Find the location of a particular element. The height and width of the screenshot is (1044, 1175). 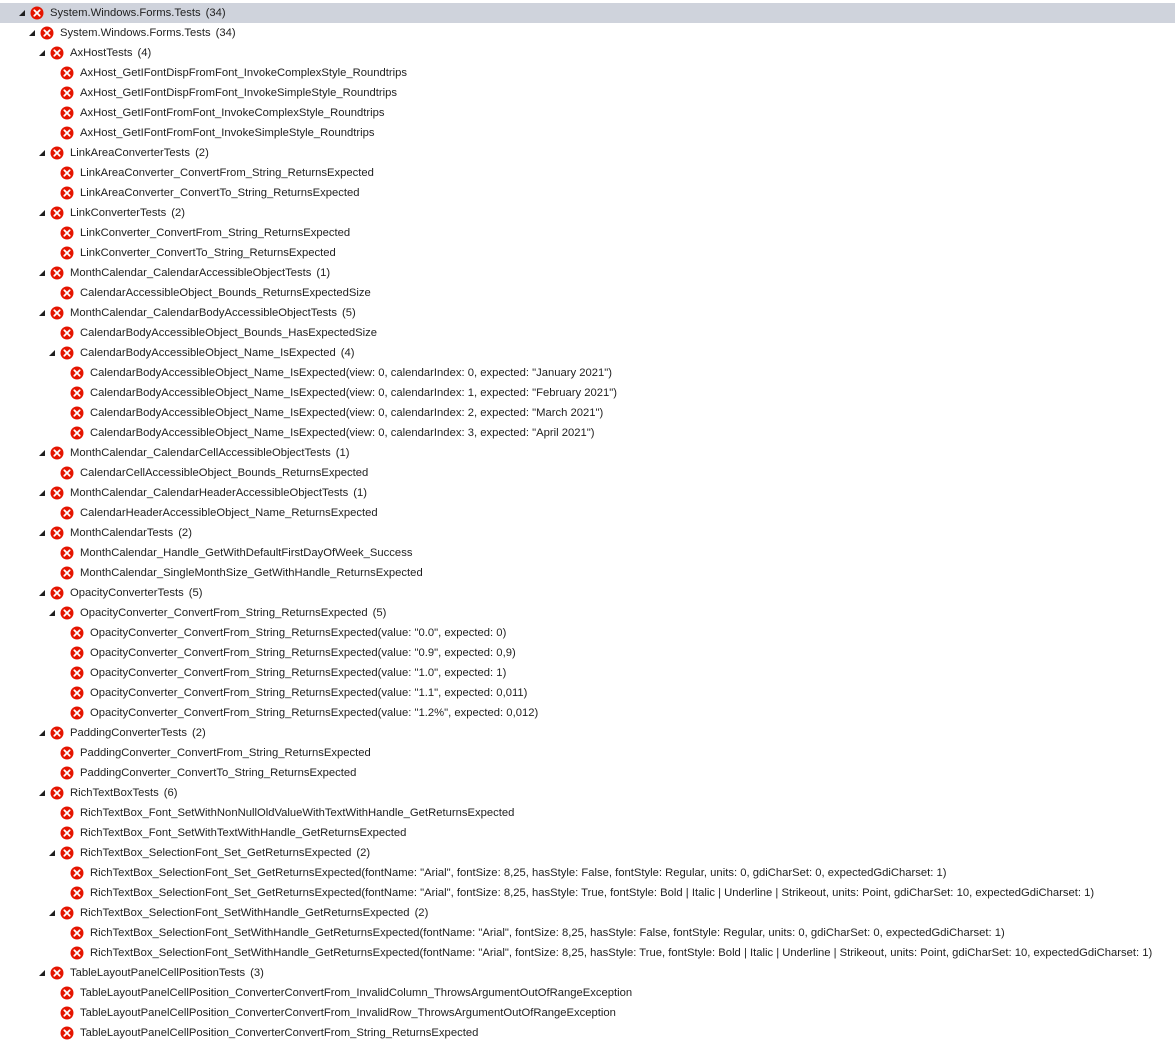

tree-item-count: (5) is located at coordinates (195, 593).